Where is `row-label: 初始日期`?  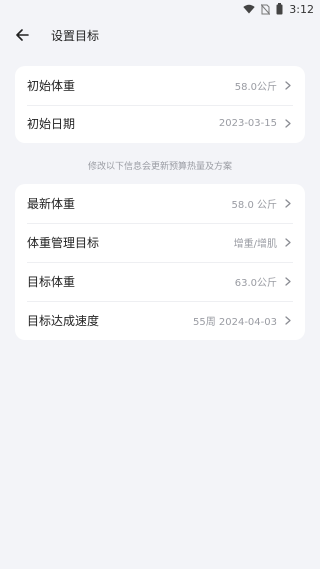 row-label: 初始日期 is located at coordinates (51, 124).